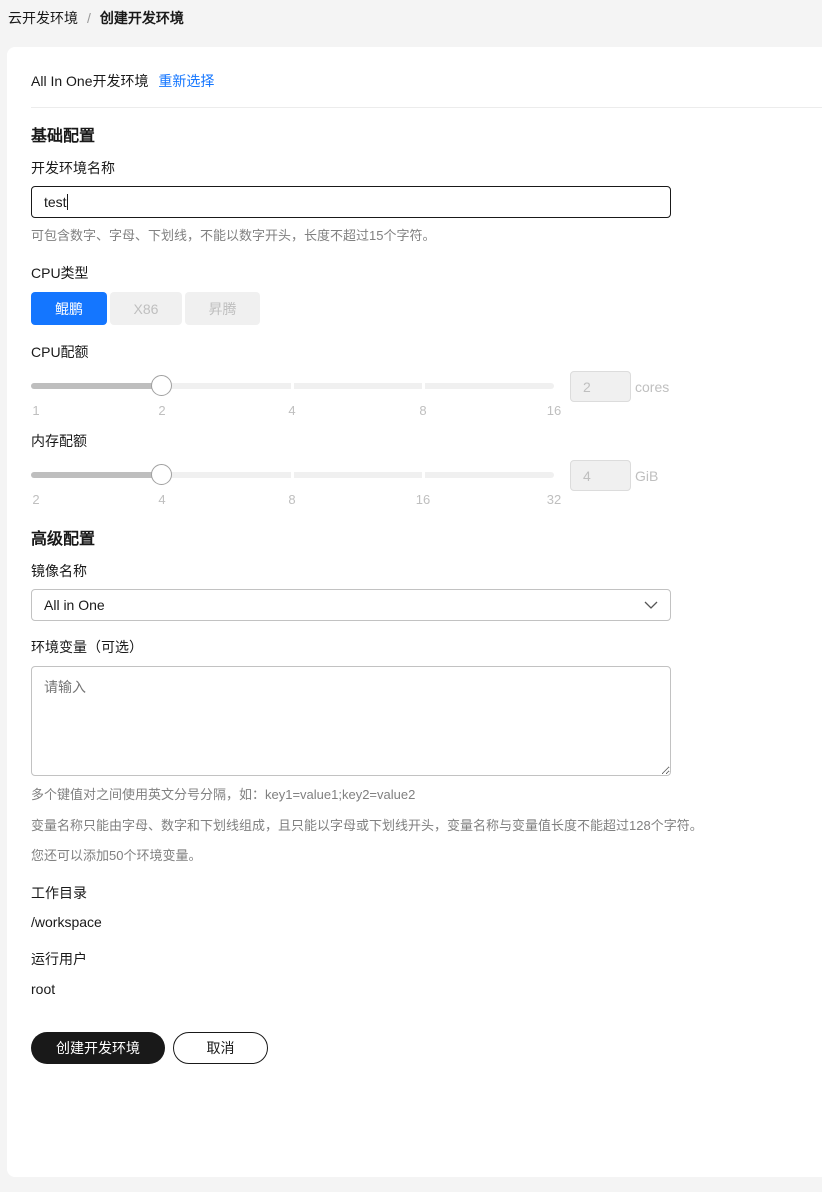 The height and width of the screenshot is (1192, 822). Describe the element at coordinates (146, 308) in the screenshot. I see `cpu-type-x86: X86` at that location.